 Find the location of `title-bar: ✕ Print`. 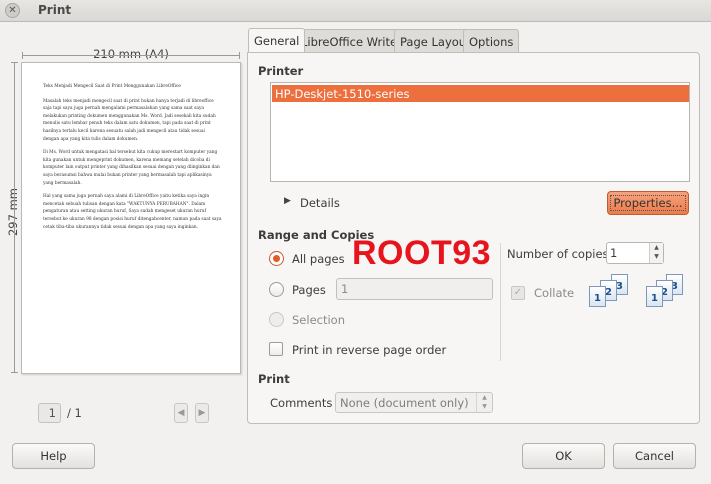

title-bar: ✕ Print is located at coordinates (355, 11).